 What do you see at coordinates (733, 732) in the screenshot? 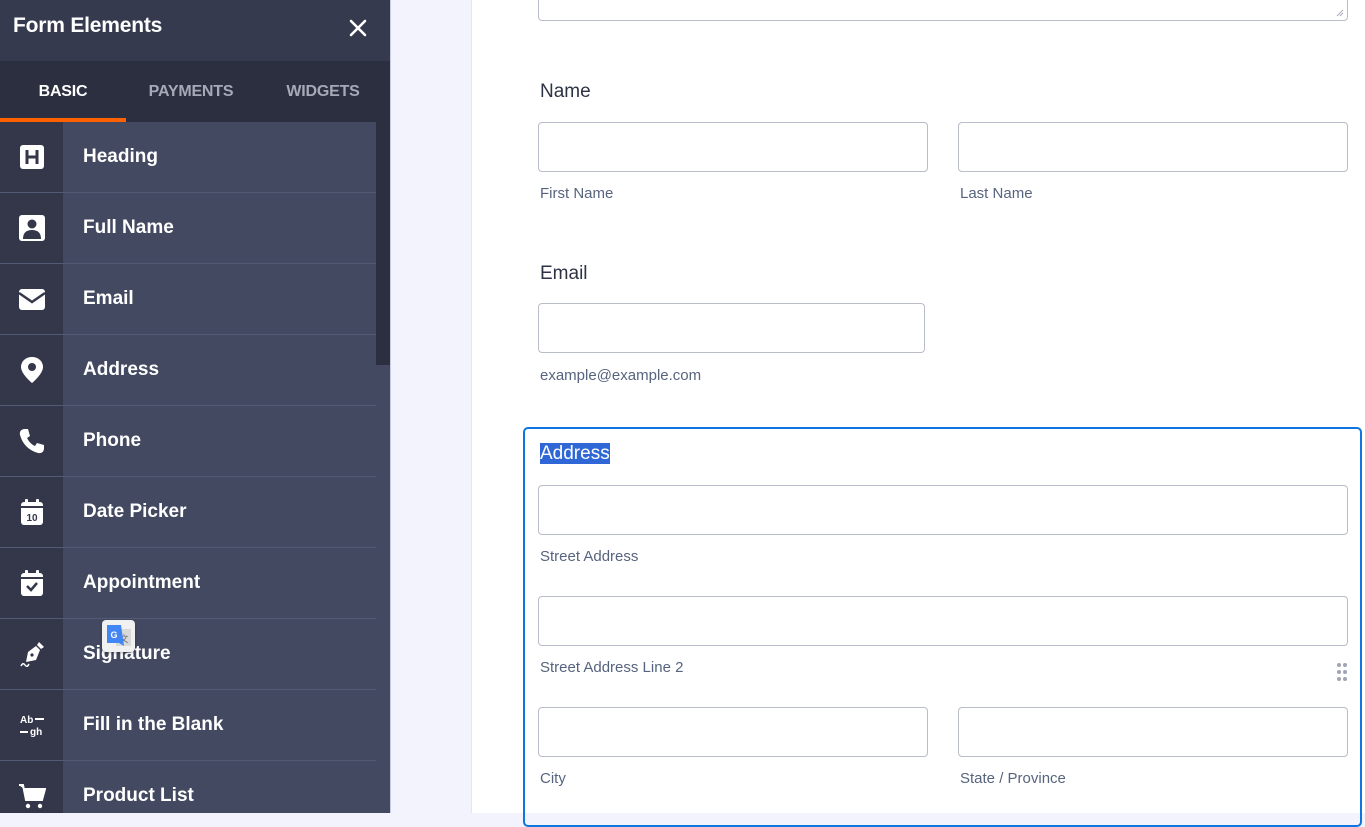
I see `city-input` at bounding box center [733, 732].